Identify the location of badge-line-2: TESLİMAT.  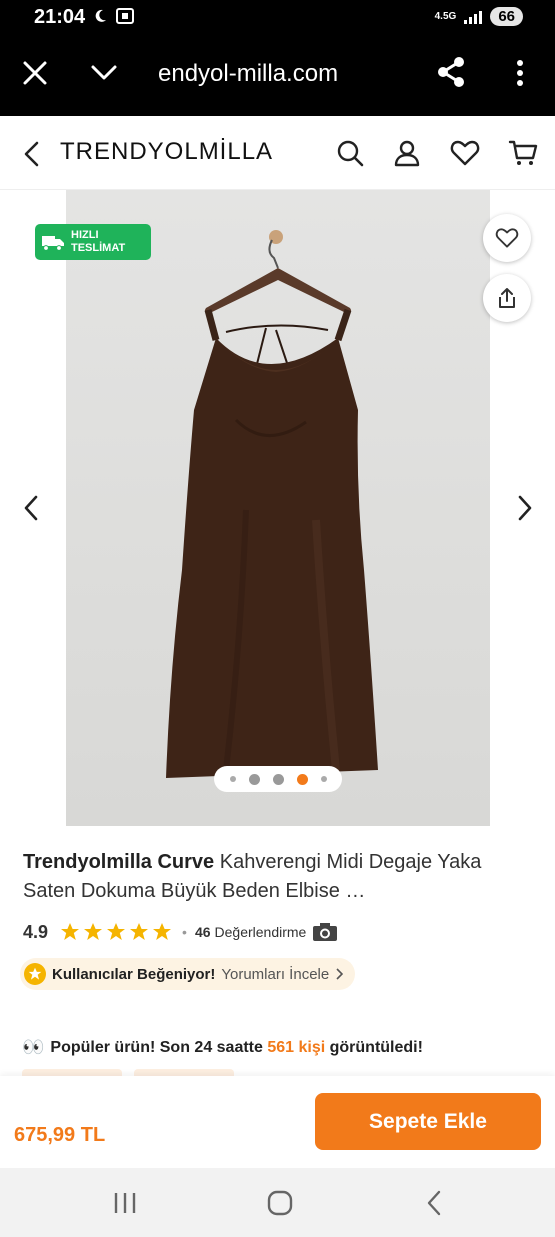
(98, 248).